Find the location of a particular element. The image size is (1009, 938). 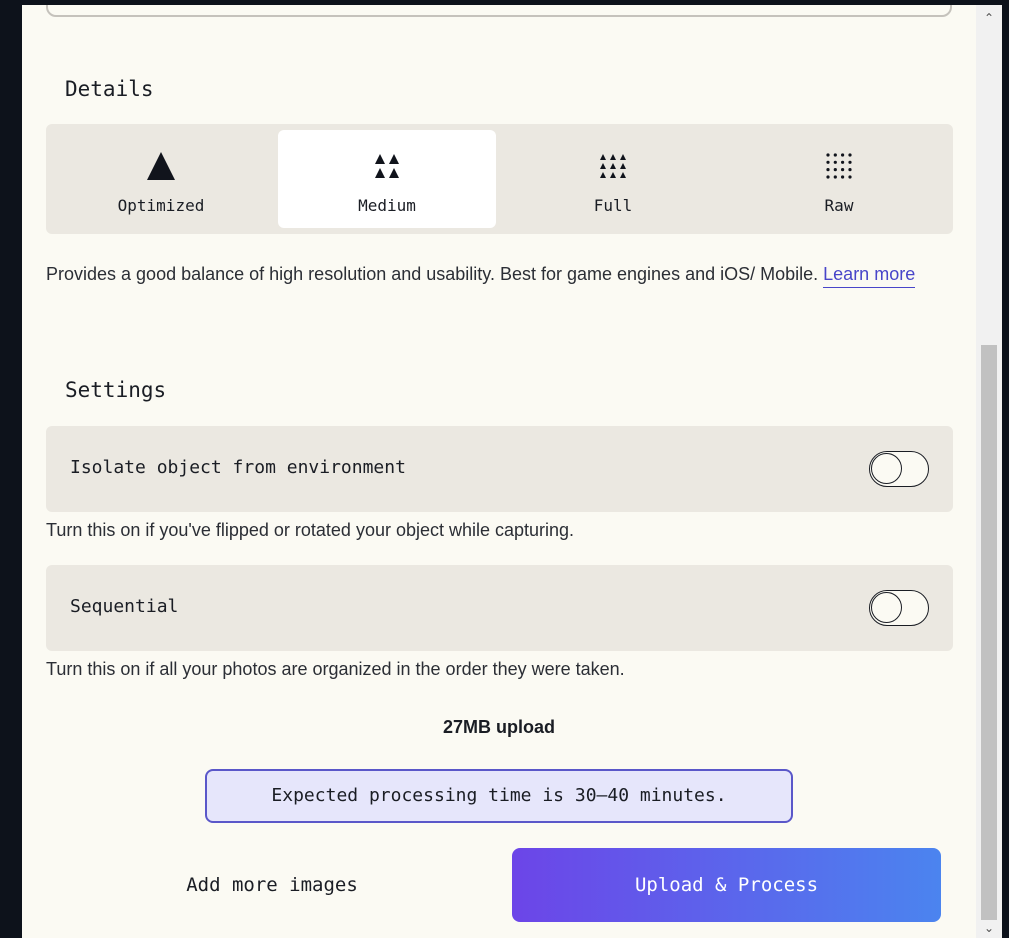

detail-option-label: Full is located at coordinates (613, 205).